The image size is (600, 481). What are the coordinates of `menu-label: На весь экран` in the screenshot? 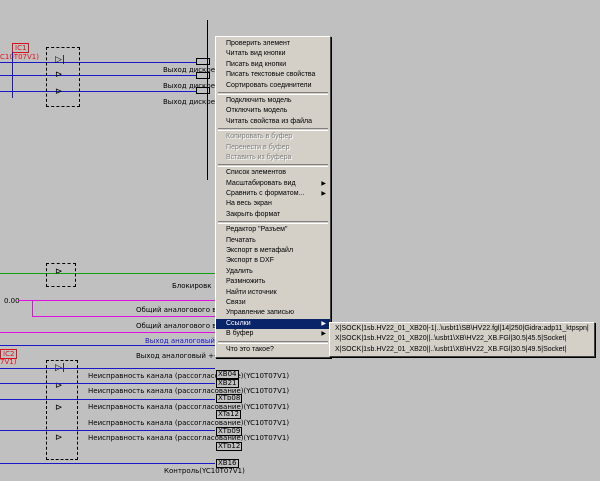 It's located at (249, 204).